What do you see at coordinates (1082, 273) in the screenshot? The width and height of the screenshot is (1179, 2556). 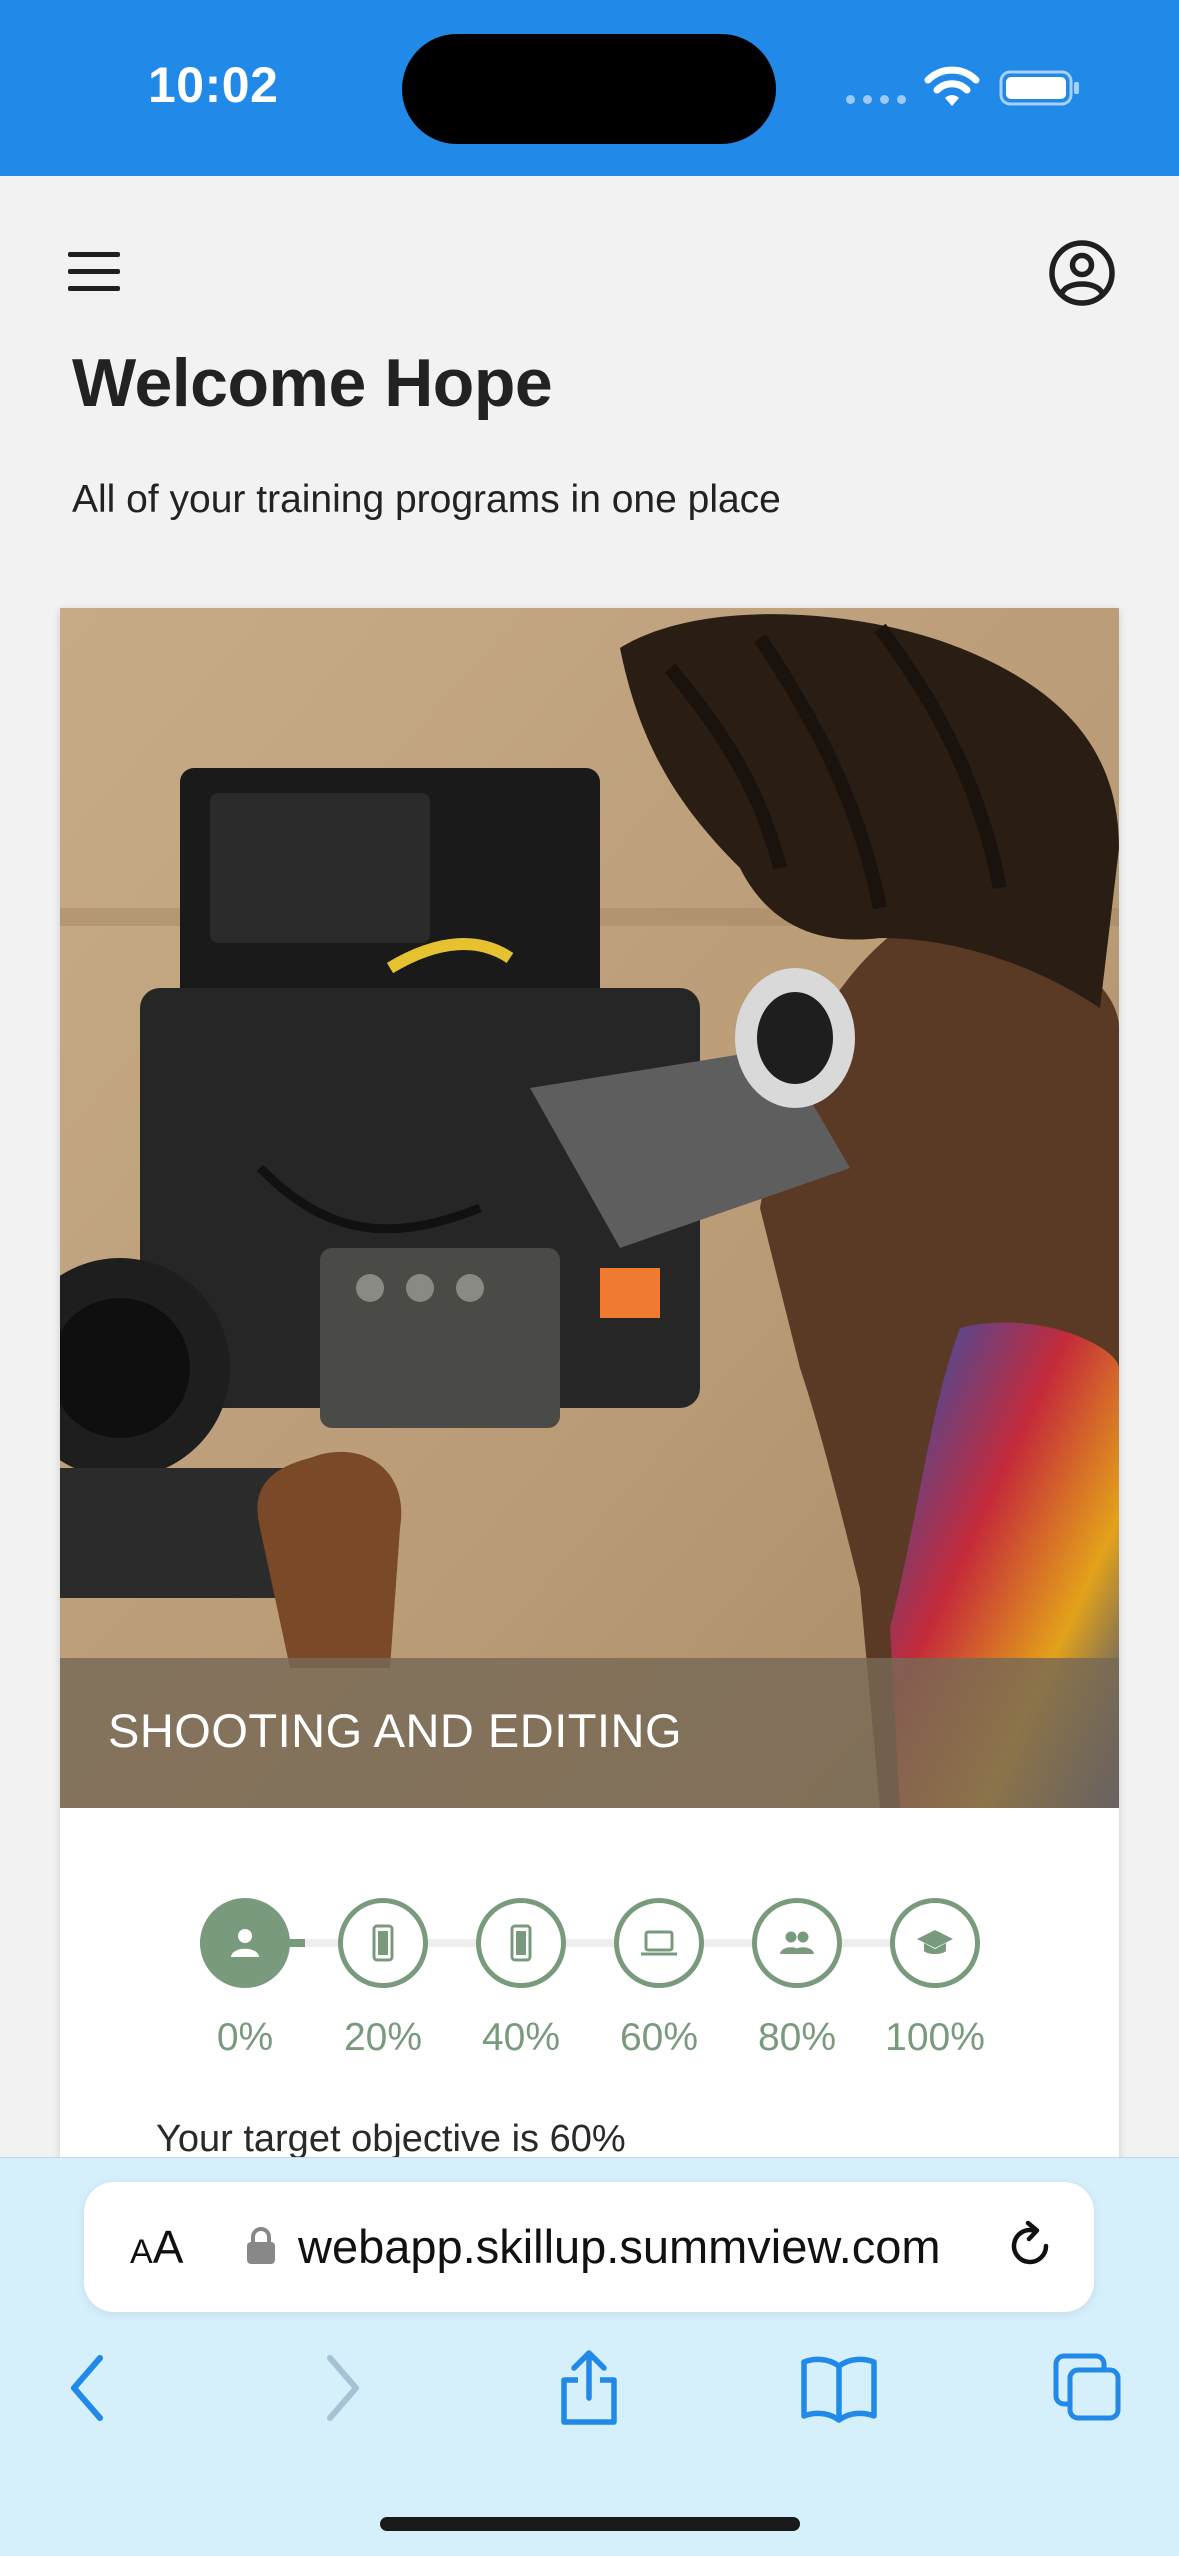 I see `account-circle-icon` at bounding box center [1082, 273].